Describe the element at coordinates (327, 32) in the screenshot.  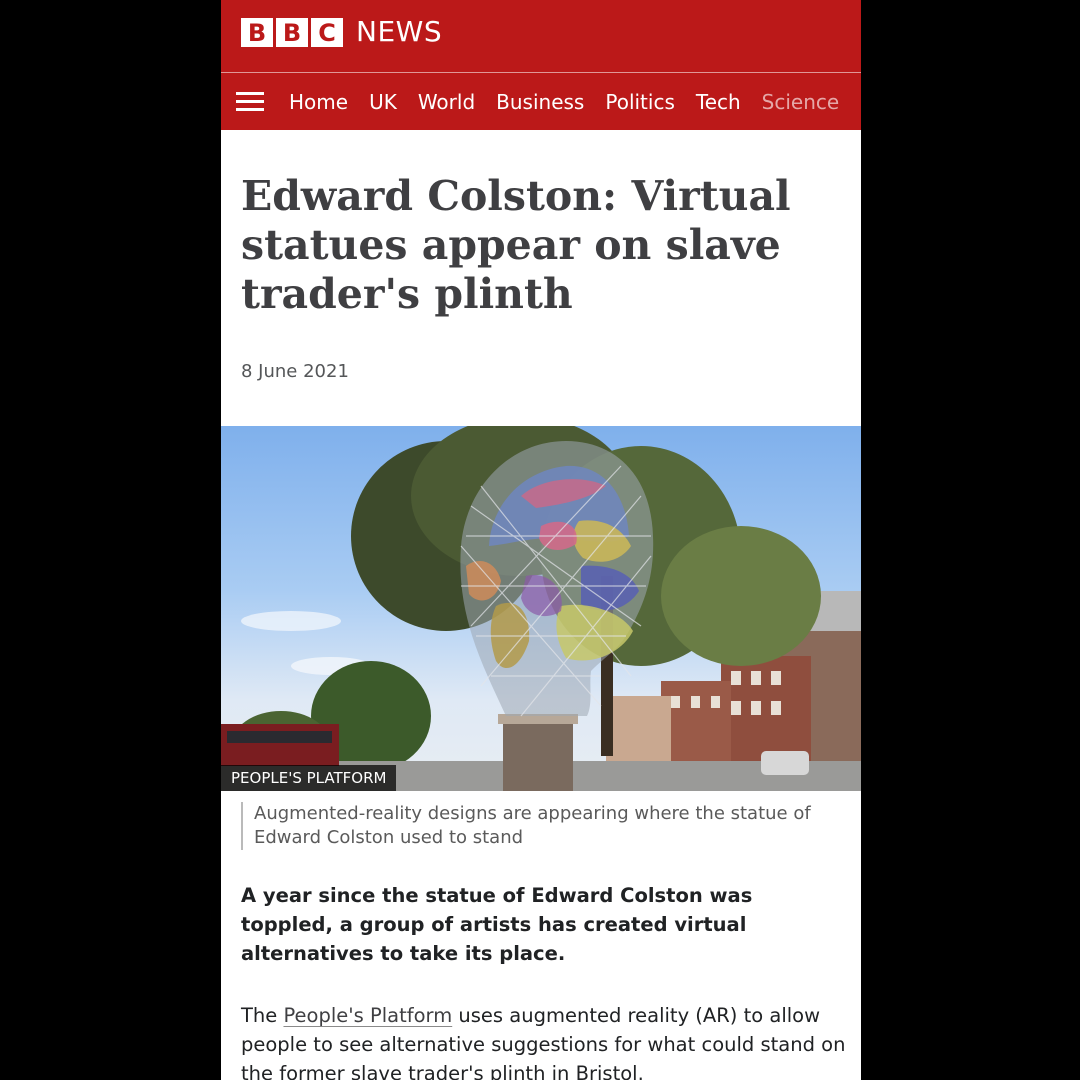
I see `logo-letter: C` at that location.